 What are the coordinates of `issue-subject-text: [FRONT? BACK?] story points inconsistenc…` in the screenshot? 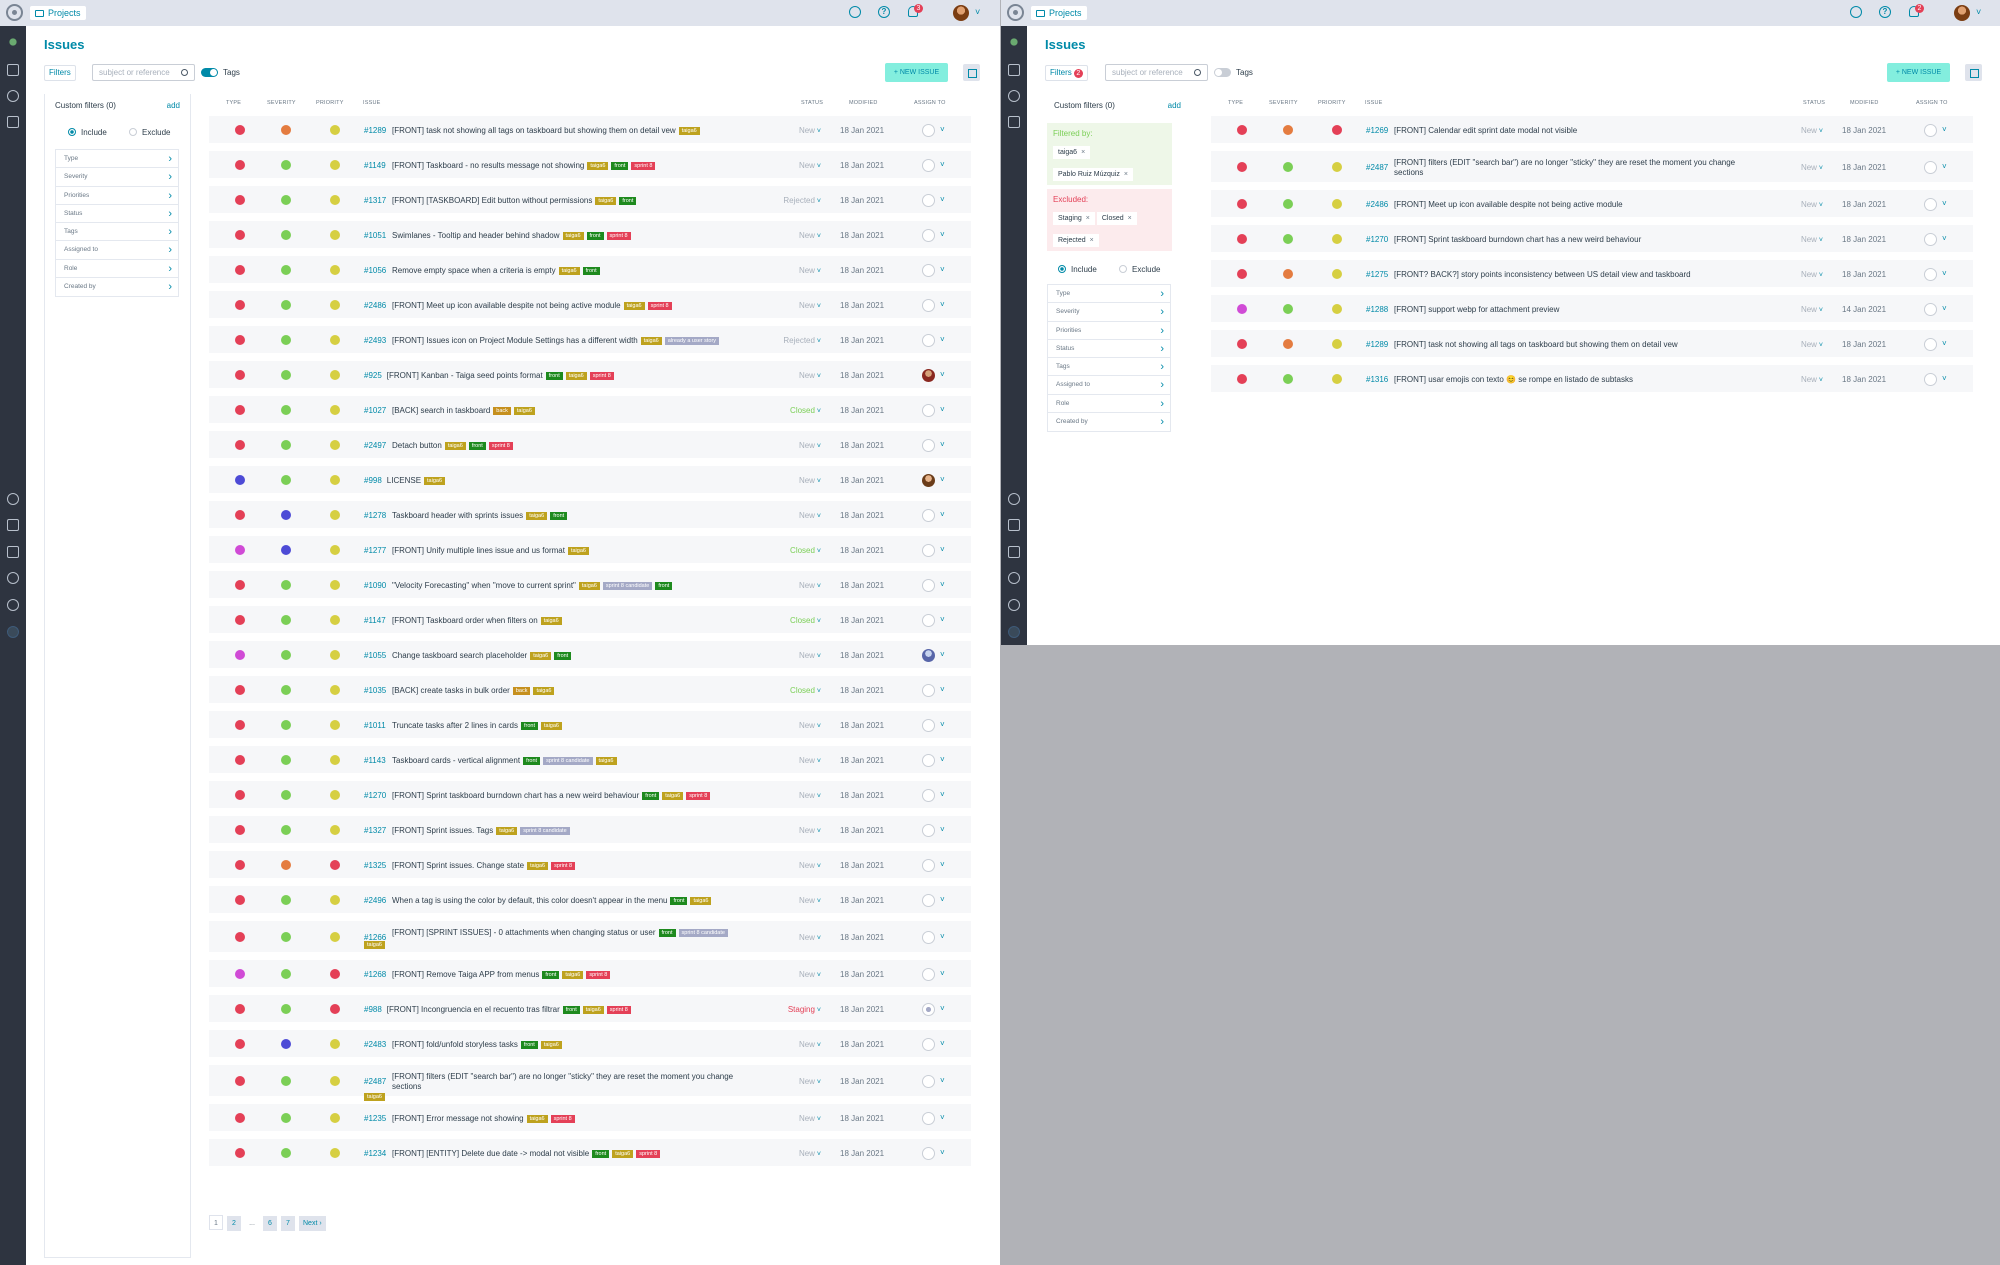 It's located at (1542, 274).